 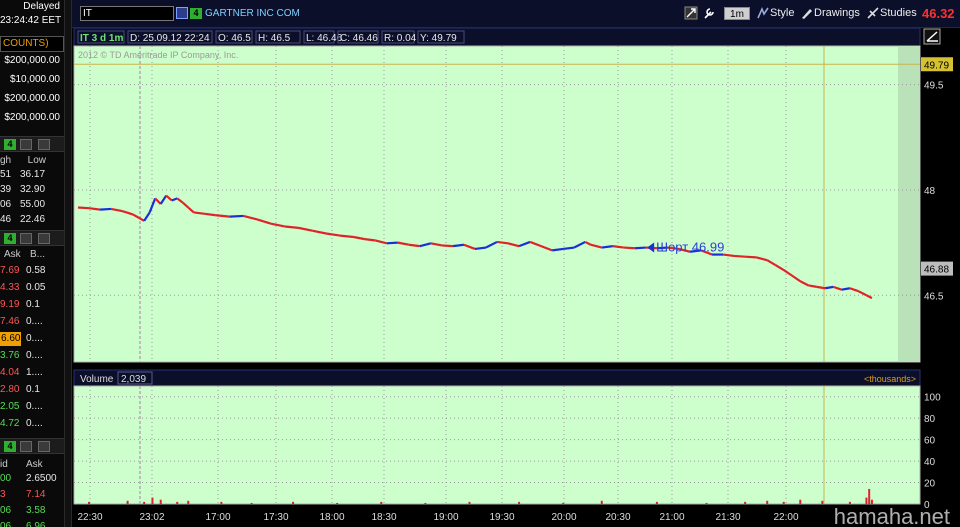 What do you see at coordinates (934, 296) in the screenshot?
I see `price-tick-label: 46.5` at bounding box center [934, 296].